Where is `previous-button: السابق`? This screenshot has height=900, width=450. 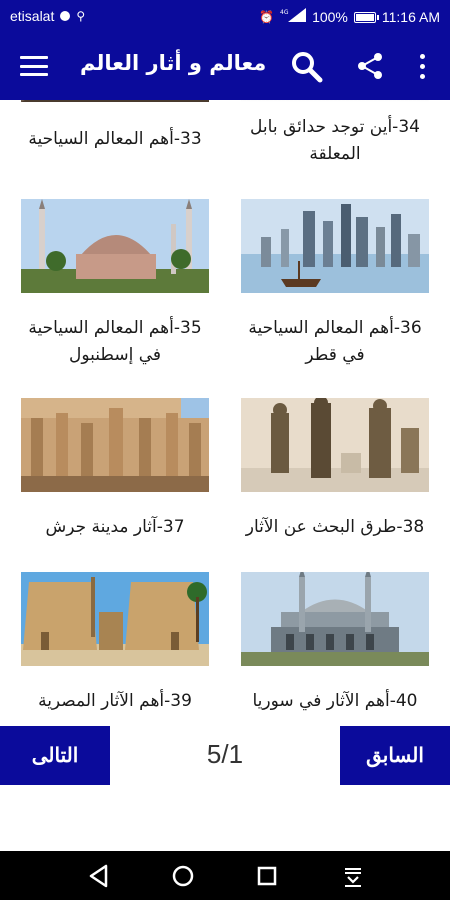
previous-button: السابق is located at coordinates (395, 755).